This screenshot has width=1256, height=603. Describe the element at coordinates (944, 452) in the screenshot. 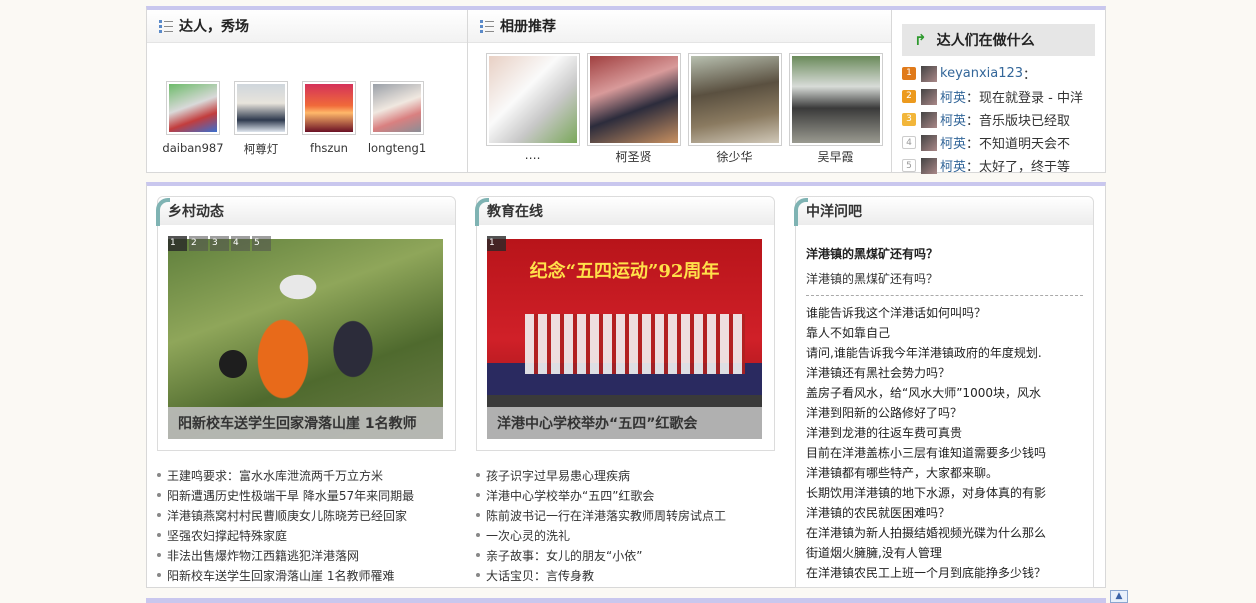

I see `qa-question-link: 目前在洋港盖栋小三层有谁知道需要多少钱吗` at that location.